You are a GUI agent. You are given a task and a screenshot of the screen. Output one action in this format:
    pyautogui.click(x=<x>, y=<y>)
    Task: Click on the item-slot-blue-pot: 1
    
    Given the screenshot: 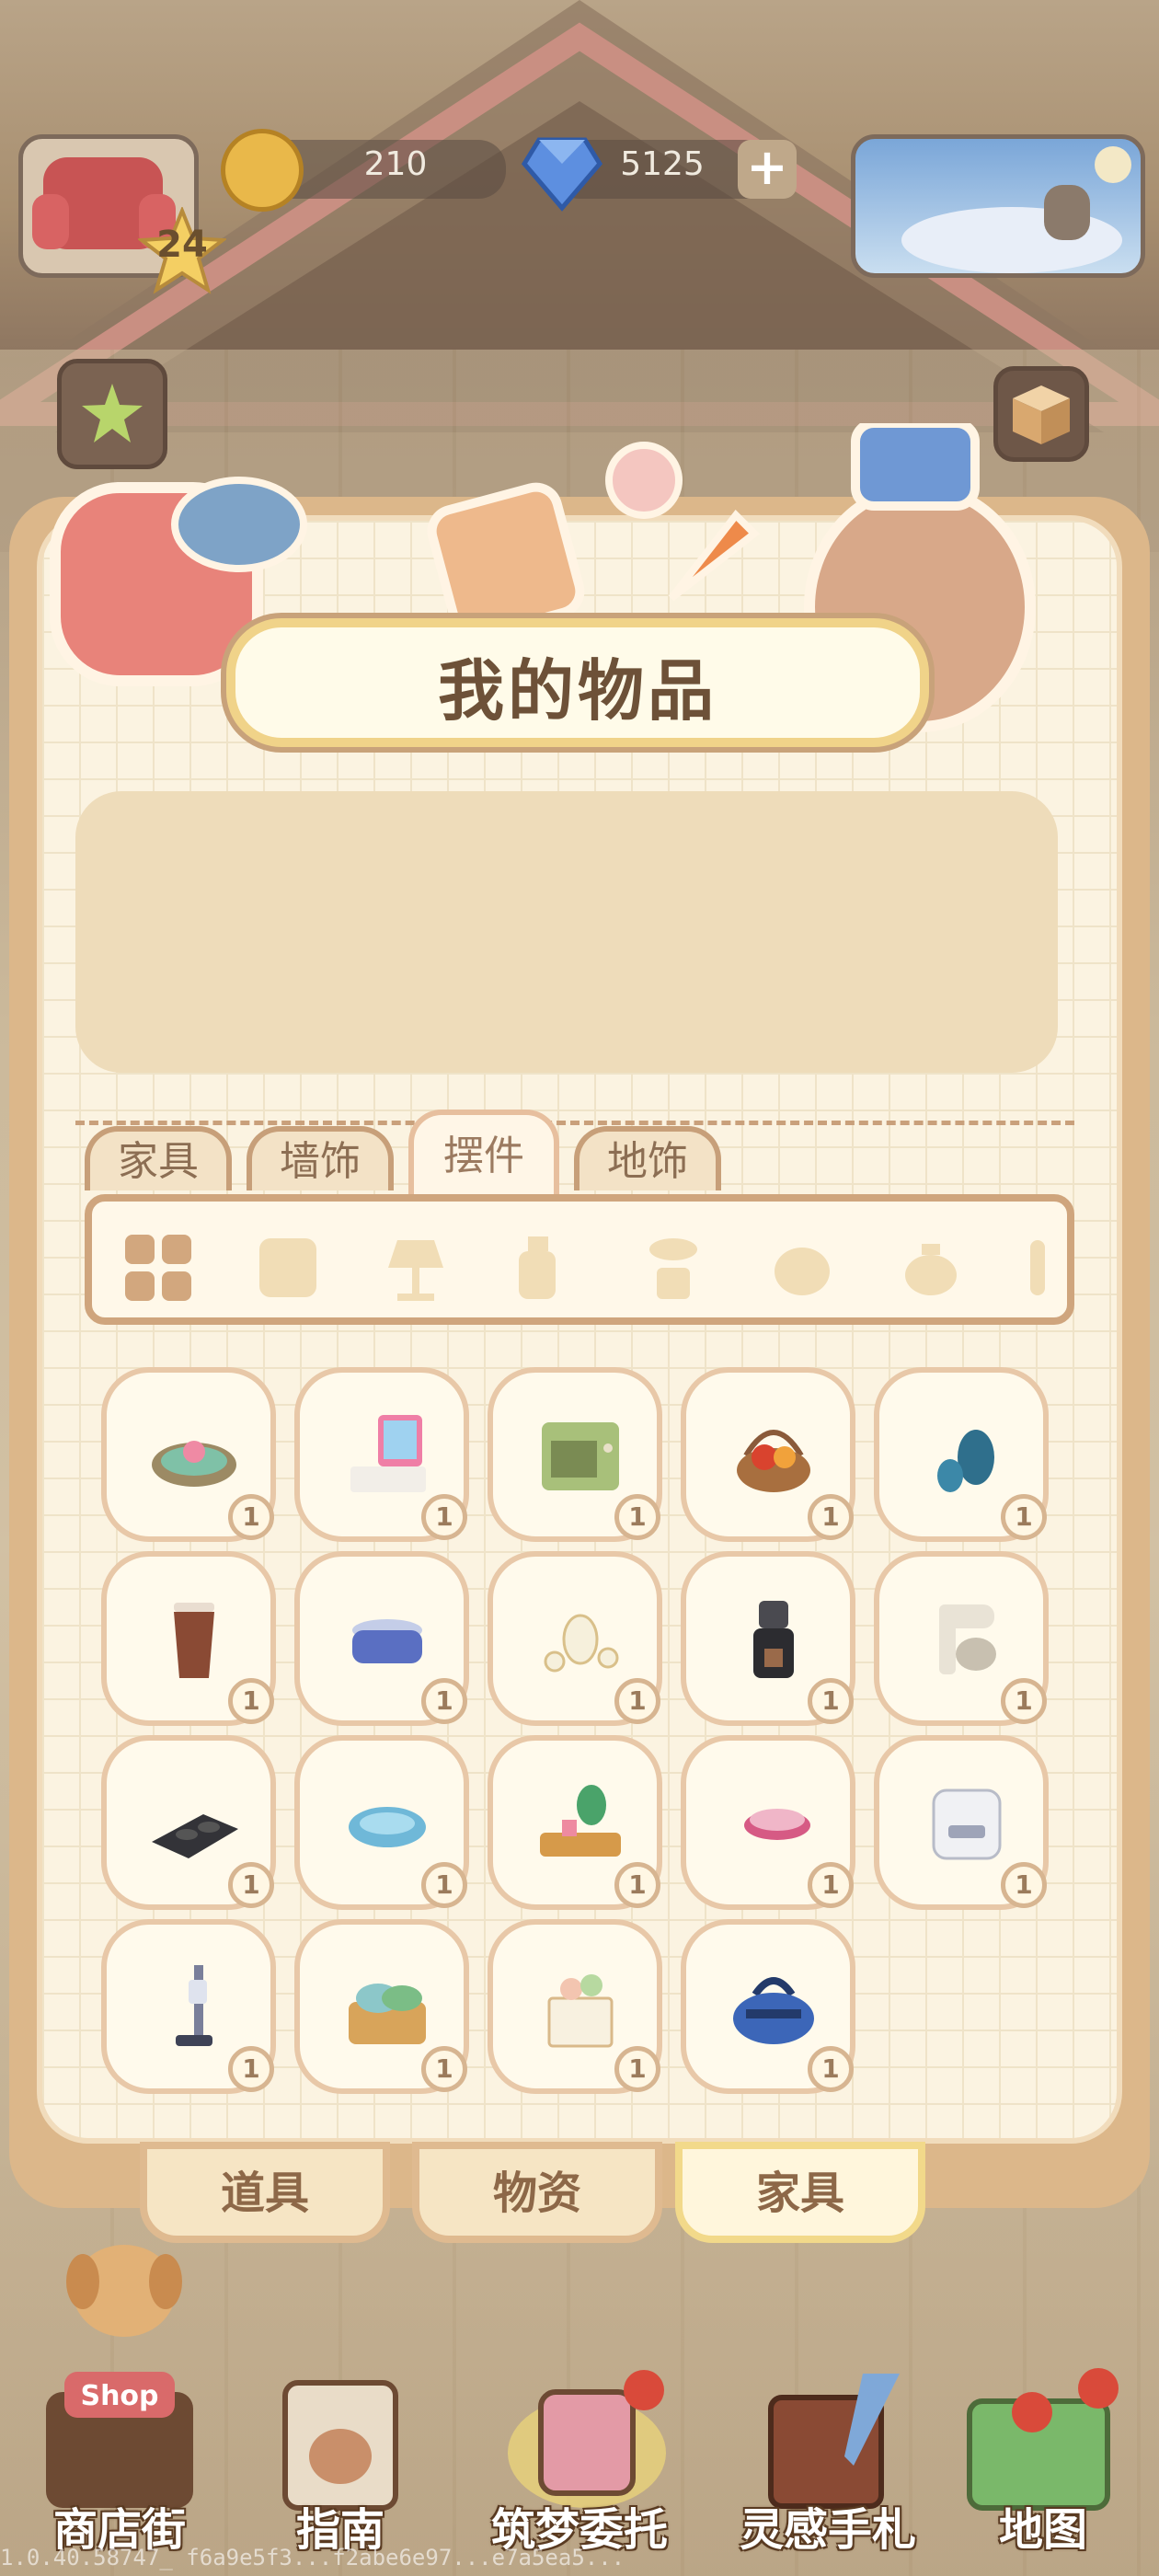 What is the action you would take?
    pyautogui.click(x=381, y=1638)
    